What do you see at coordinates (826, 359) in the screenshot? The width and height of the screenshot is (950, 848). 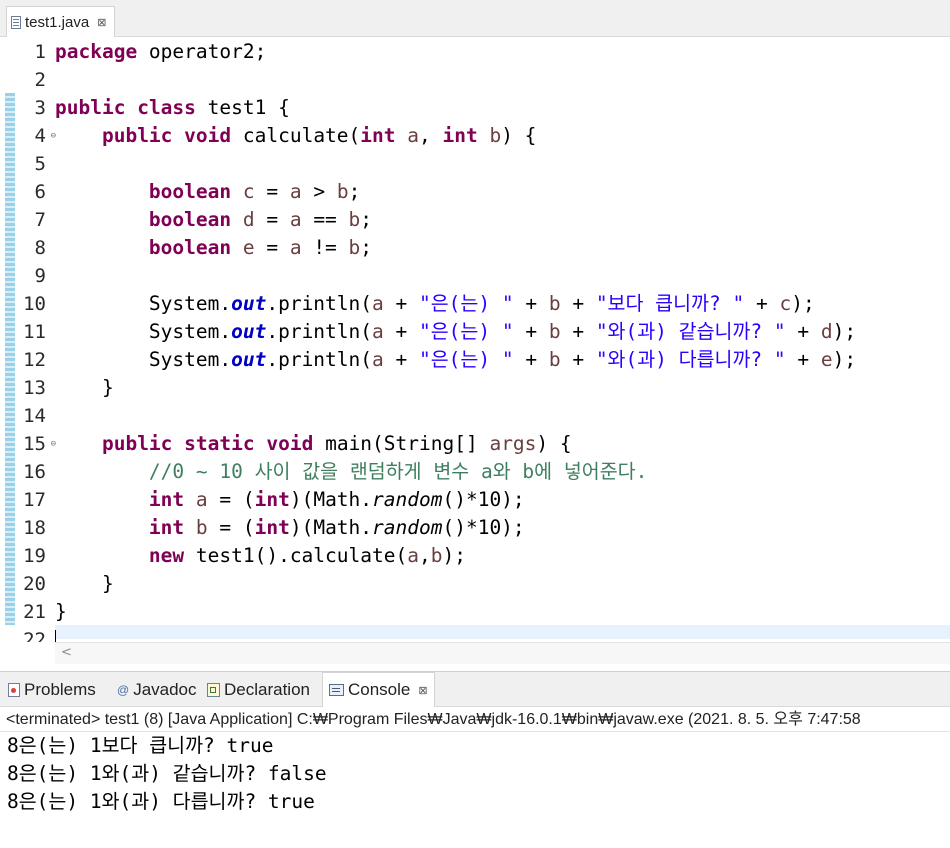 I see `variable: e` at bounding box center [826, 359].